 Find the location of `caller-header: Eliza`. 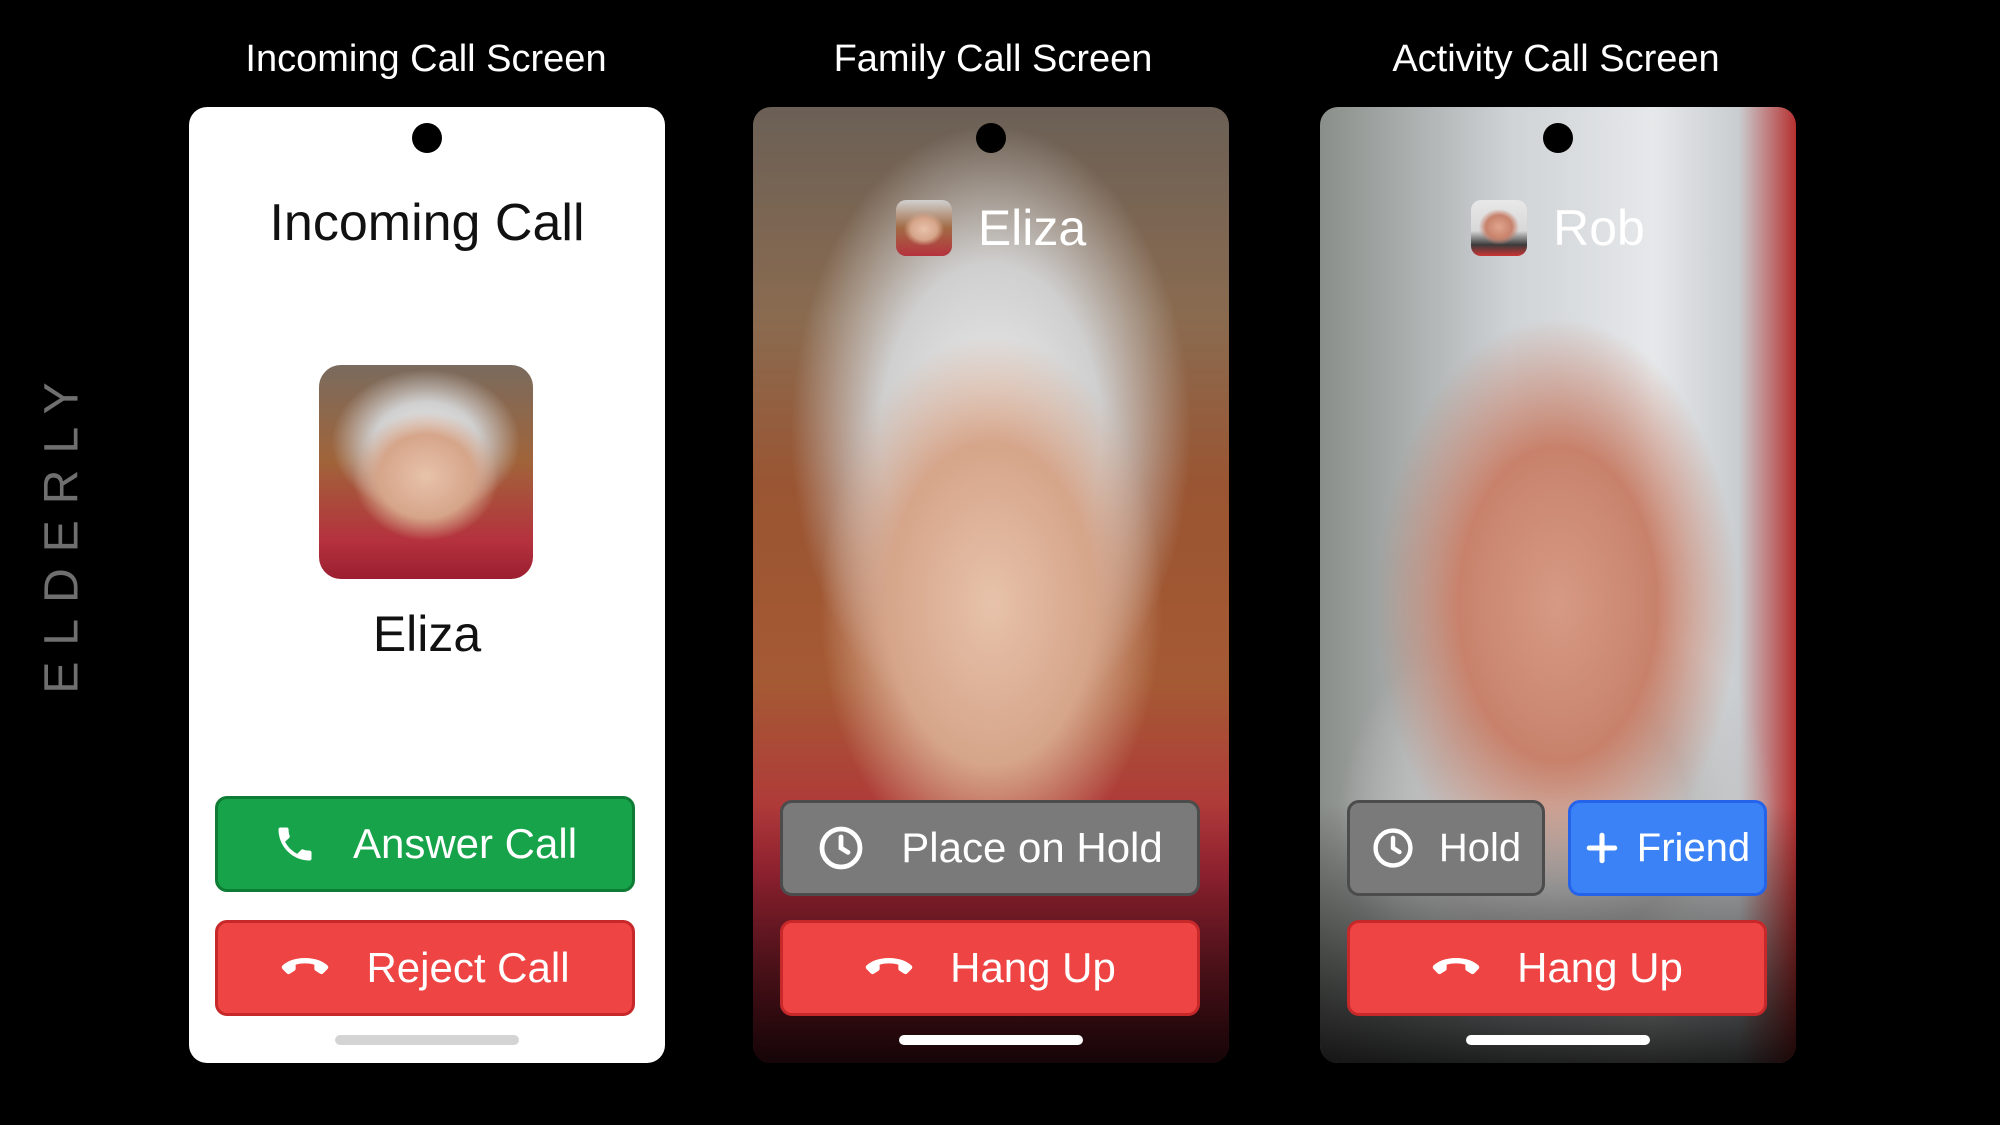

caller-header: Eliza is located at coordinates (991, 226).